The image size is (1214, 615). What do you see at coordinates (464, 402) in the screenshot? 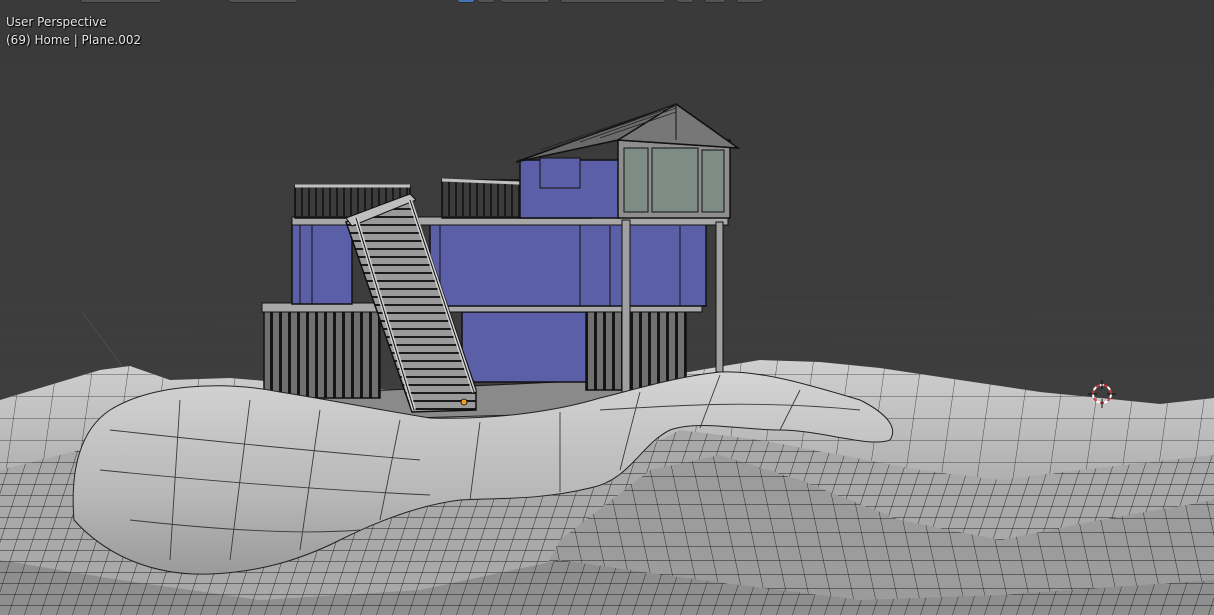
I see `origin-point-icon` at bounding box center [464, 402].